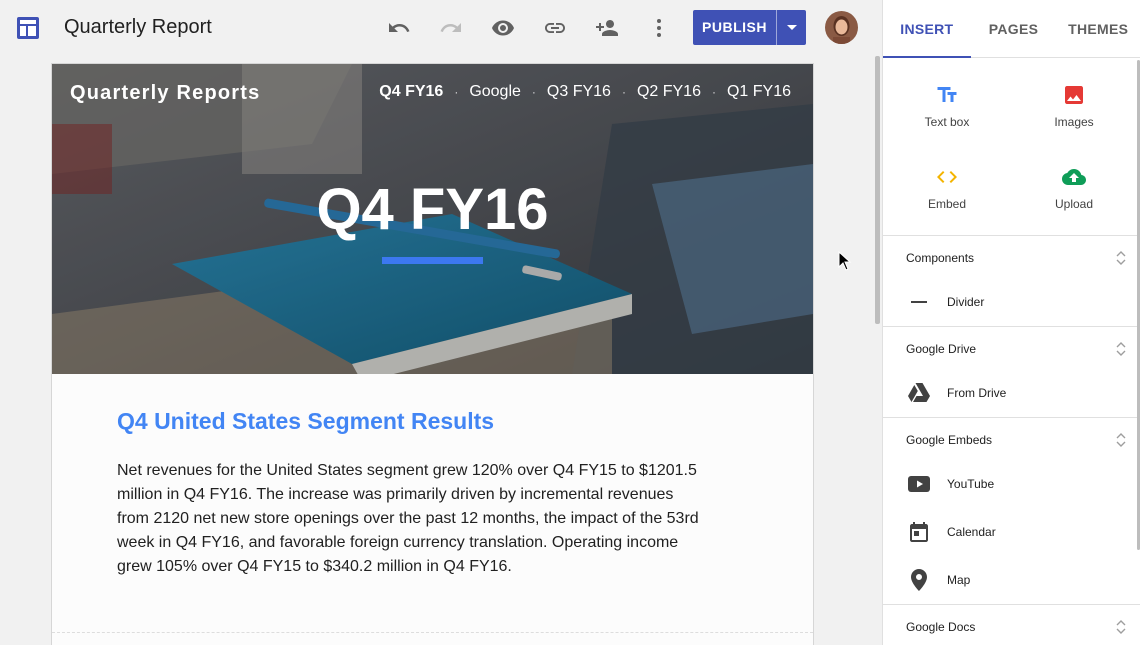 The image size is (1140, 645). What do you see at coordinates (941, 349) in the screenshot?
I see `section-title: Google Drive` at bounding box center [941, 349].